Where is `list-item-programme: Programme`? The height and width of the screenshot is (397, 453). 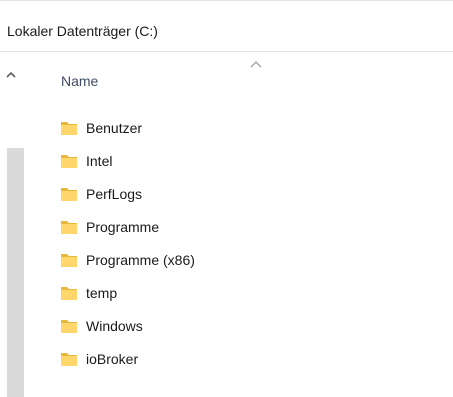
list-item-programme: Programme is located at coordinates (190, 226).